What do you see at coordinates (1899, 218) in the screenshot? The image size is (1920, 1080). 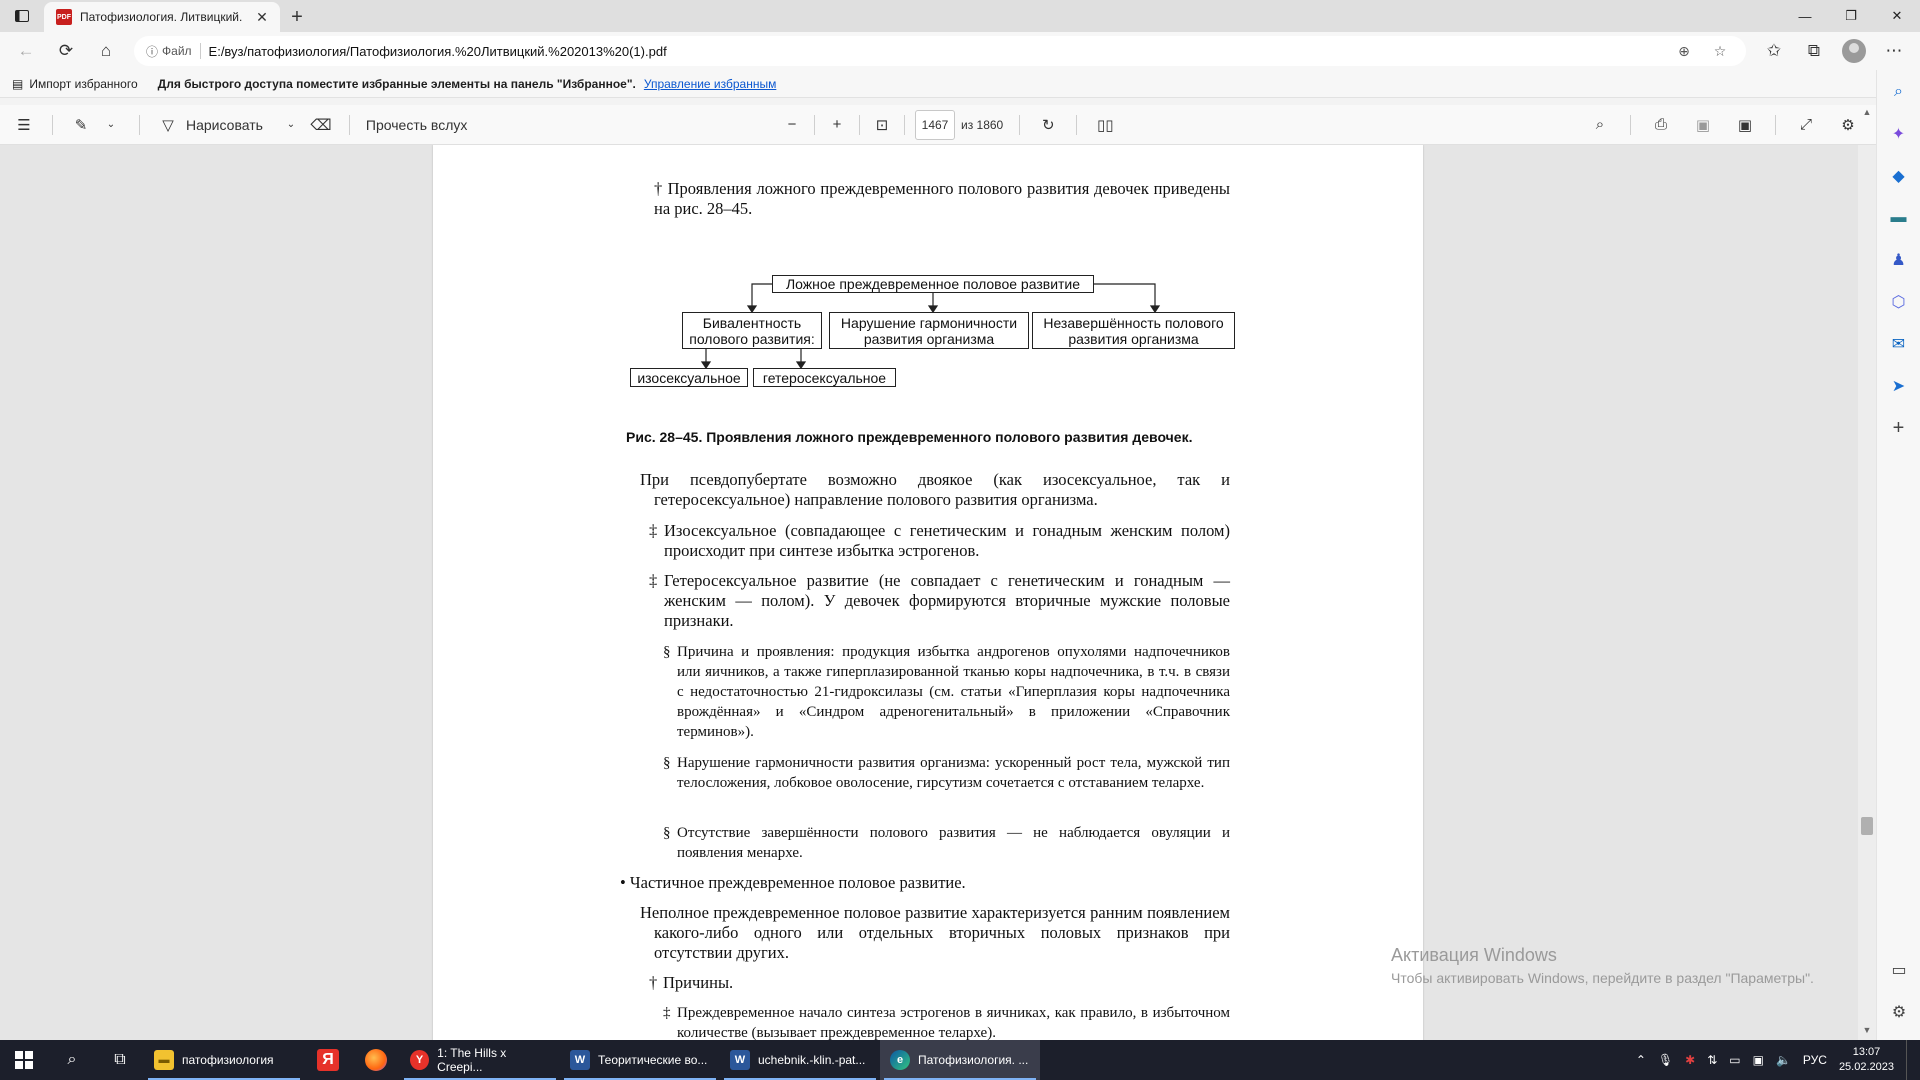 I see `tools-icon: ▬` at bounding box center [1899, 218].